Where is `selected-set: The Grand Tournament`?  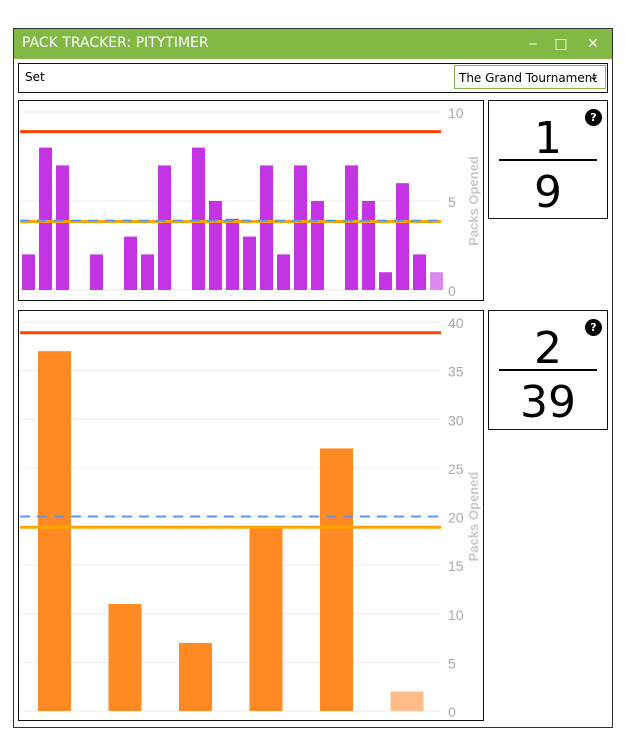
selected-set: The Grand Tournament is located at coordinates (528, 78).